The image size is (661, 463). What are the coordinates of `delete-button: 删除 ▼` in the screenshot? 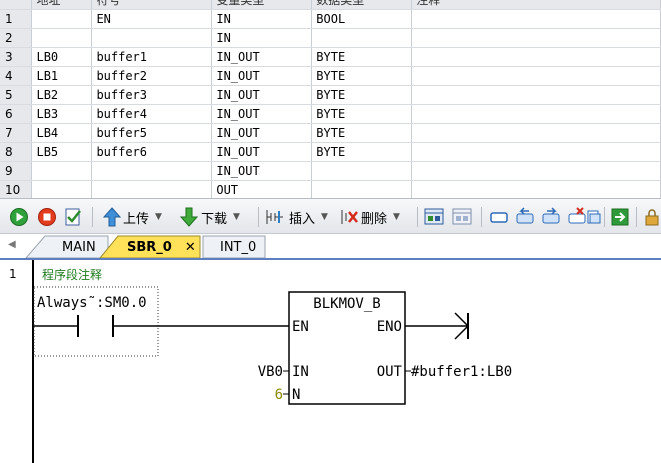 It's located at (370, 217).